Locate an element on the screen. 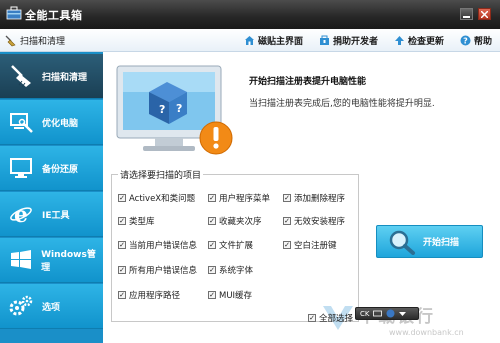  ime-label: CK is located at coordinates (365, 313).